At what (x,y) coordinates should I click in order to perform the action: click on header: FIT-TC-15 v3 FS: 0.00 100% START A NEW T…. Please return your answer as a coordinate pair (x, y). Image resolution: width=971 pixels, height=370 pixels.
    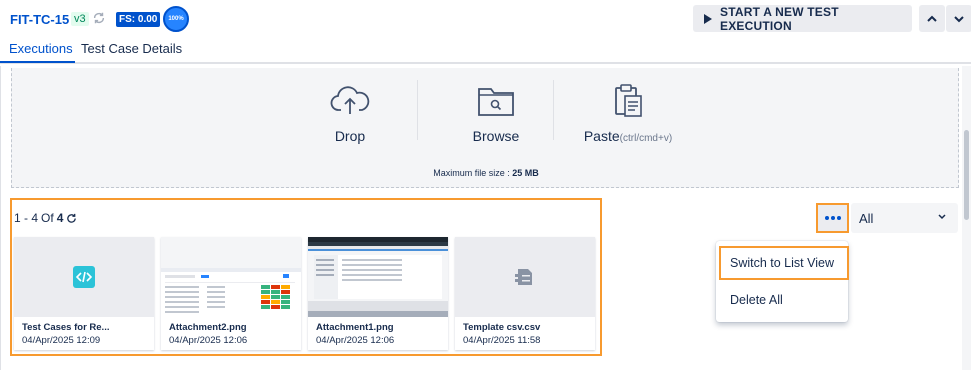
    Looking at the image, I should click on (485, 19).